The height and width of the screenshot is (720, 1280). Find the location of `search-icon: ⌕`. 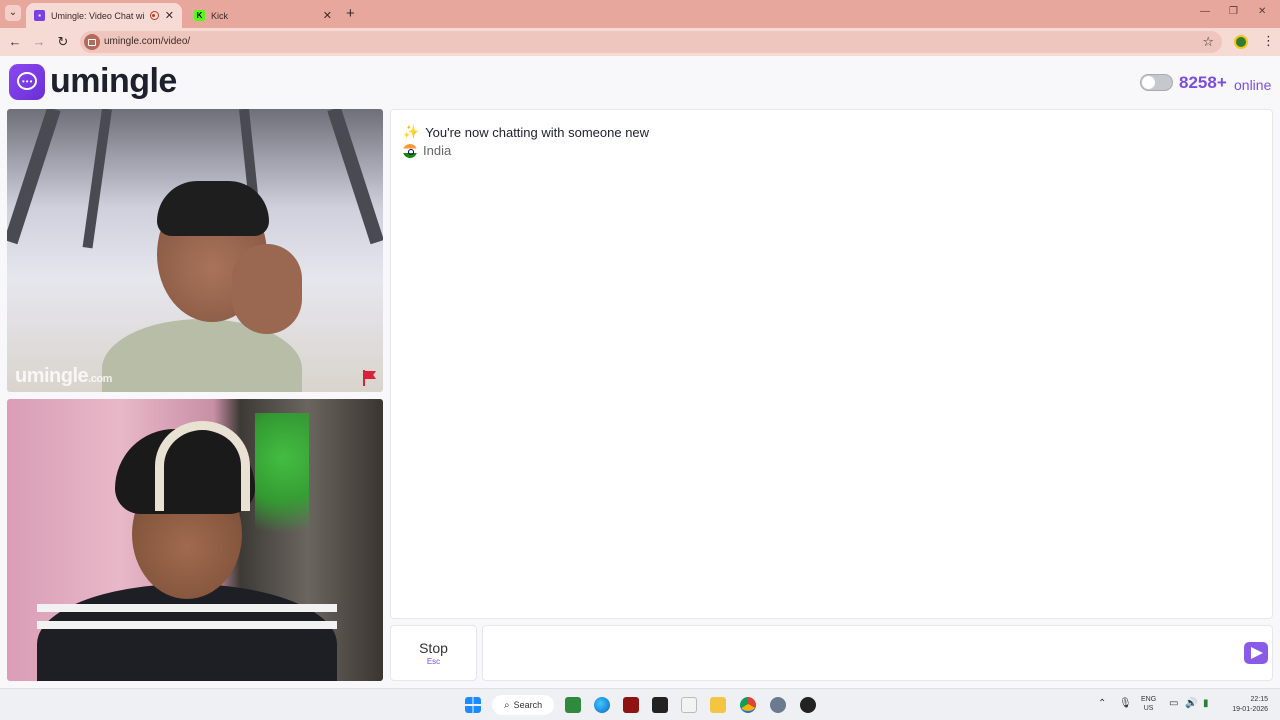

search-icon: ⌕ is located at coordinates (507, 705).